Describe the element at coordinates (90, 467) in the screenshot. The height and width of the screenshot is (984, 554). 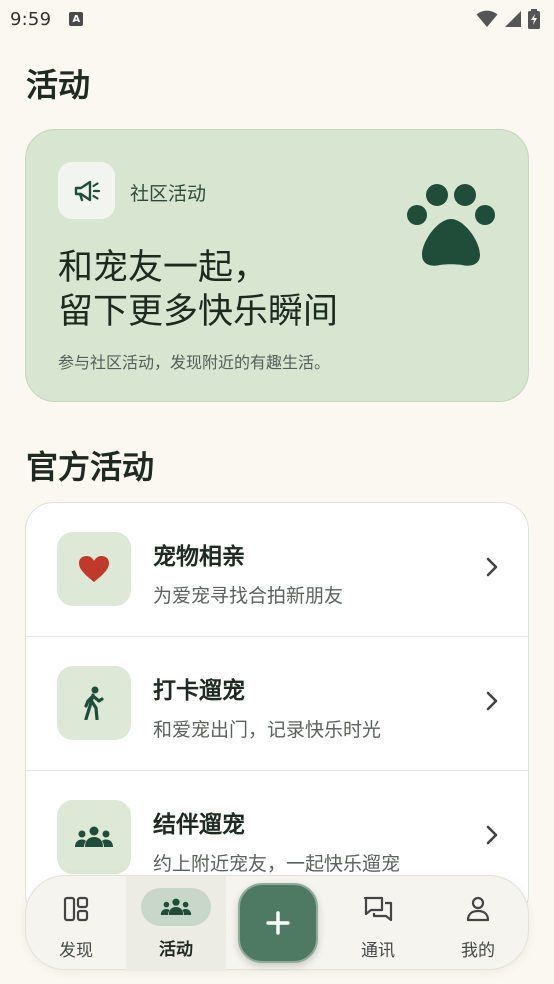
I see `section-title: 官方活动` at that location.